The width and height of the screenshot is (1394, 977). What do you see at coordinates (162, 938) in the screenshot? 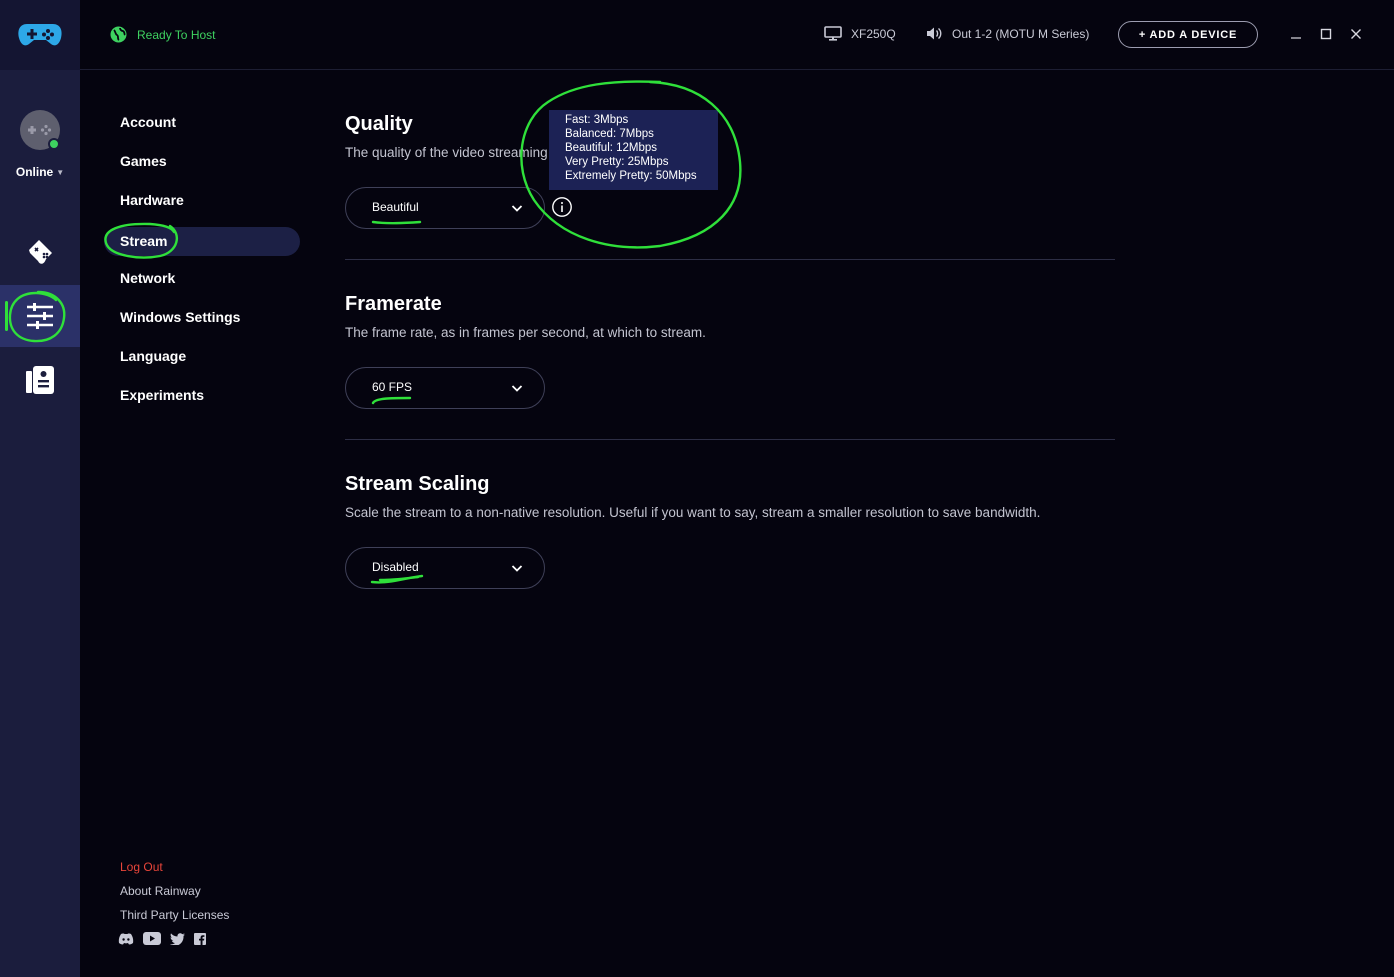
I see `social-links` at bounding box center [162, 938].